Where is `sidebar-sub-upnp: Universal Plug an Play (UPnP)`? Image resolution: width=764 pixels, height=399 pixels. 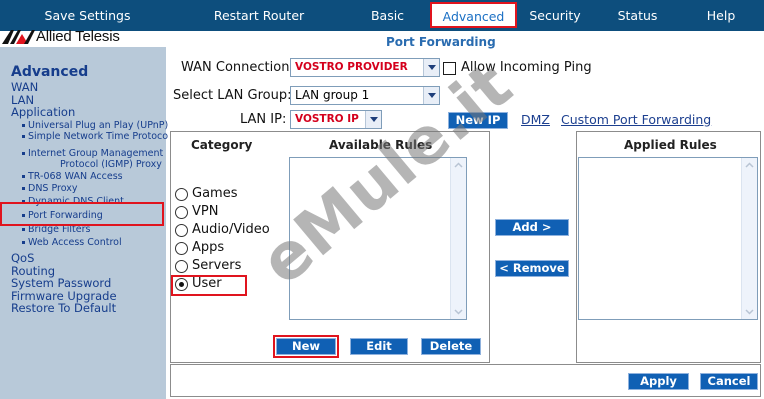 sidebar-sub-upnp: Universal Plug an Play (UPnP) is located at coordinates (95, 125).